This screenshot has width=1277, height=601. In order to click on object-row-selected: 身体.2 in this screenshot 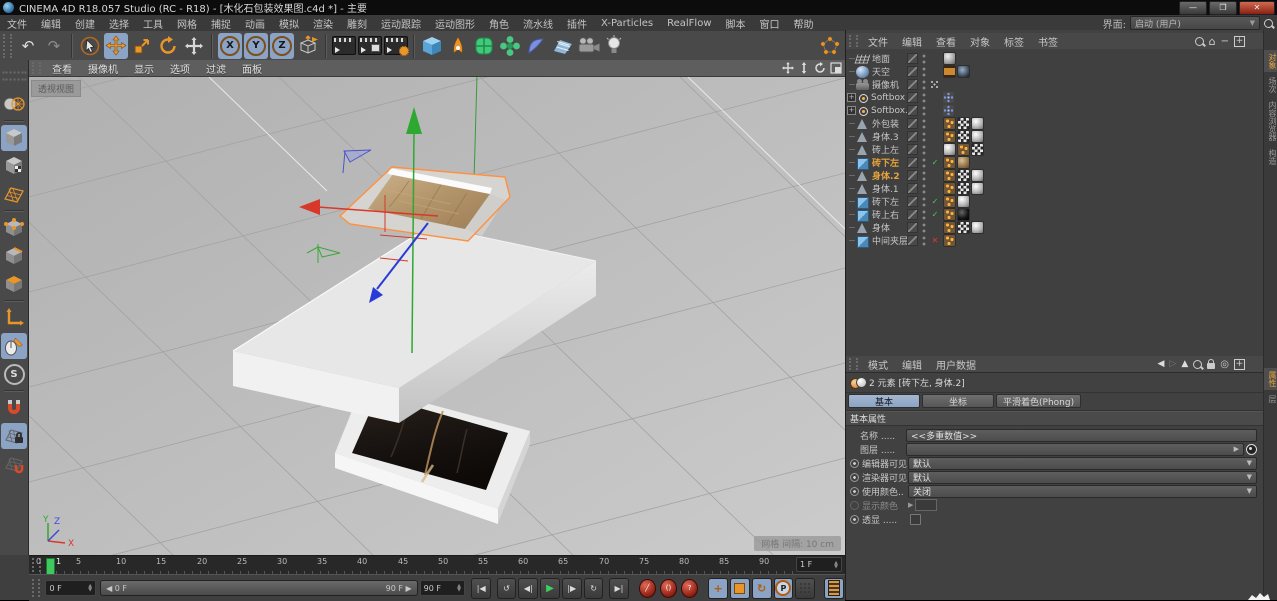, I will do `click(1054, 175)`.